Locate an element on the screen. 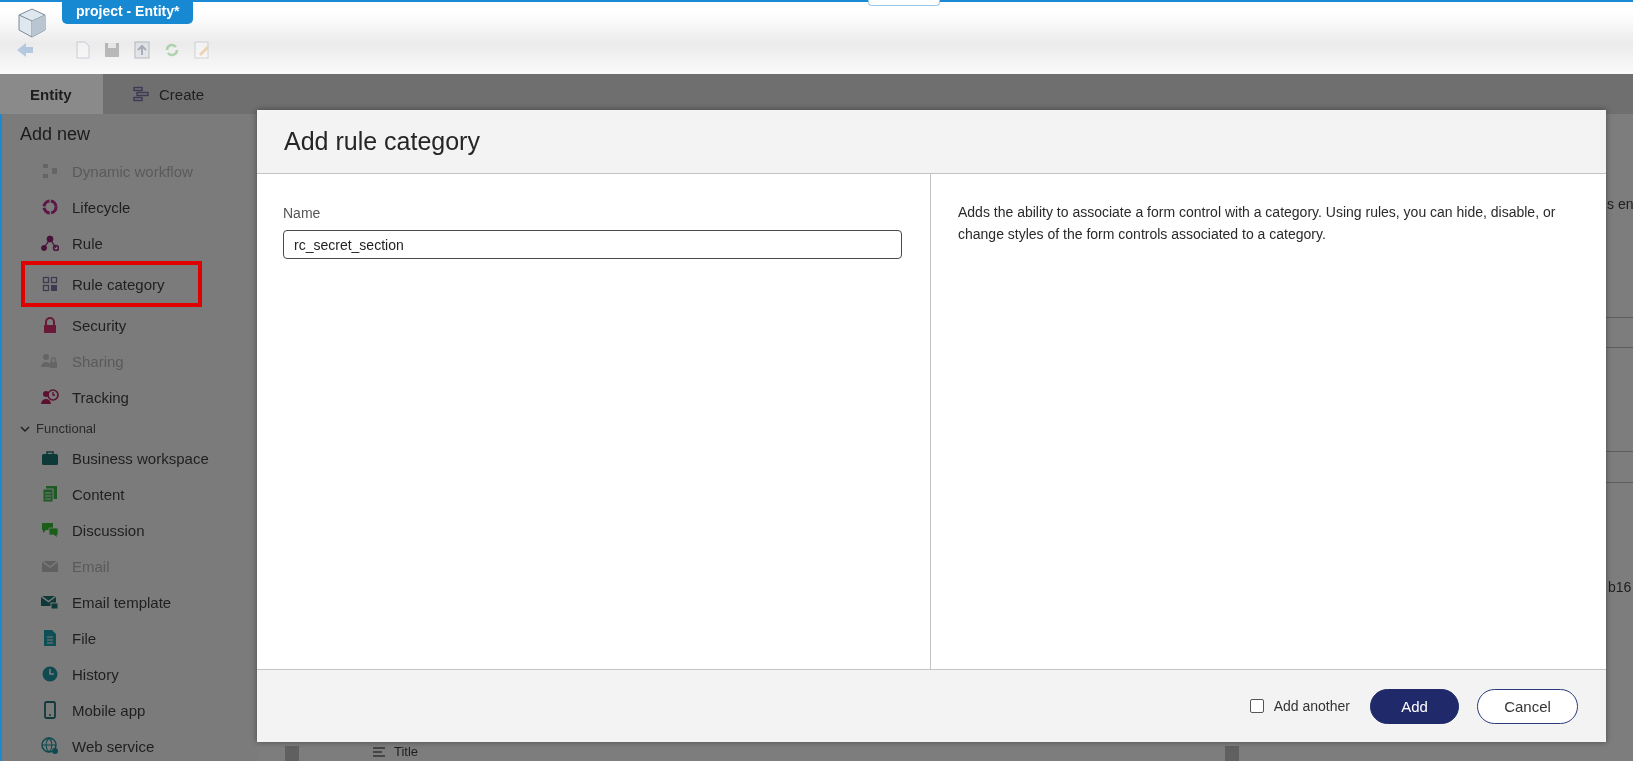 Image resolution: width=1633 pixels, height=761 pixels. save-icon is located at coordinates (112, 50).